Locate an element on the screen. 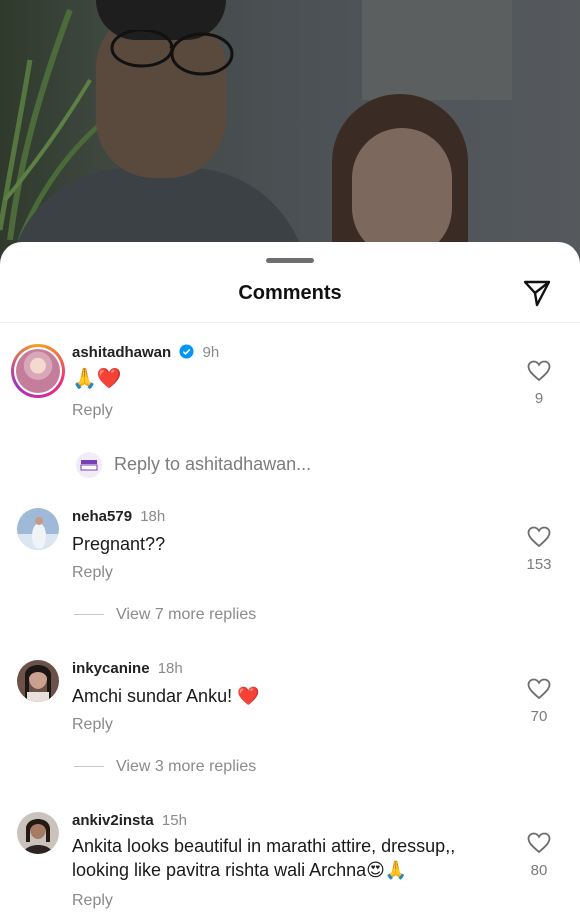  my-avatar-icon is located at coordinates (89, 465).